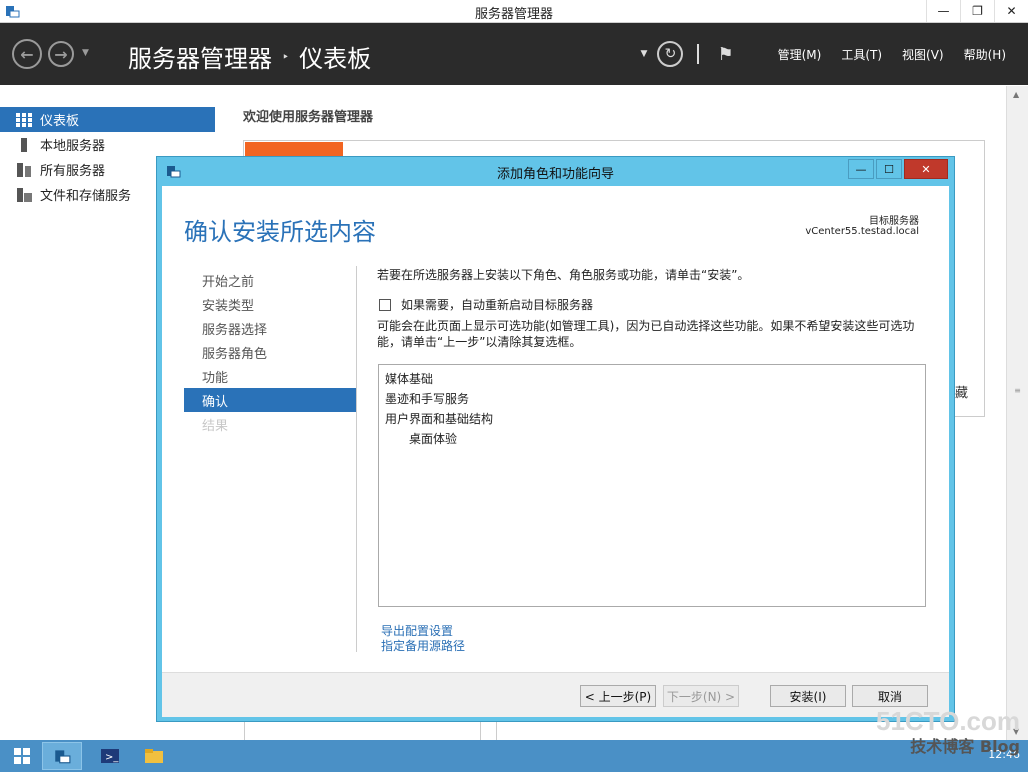 Image resolution: width=1028 pixels, height=772 pixels. Describe the element at coordinates (107, 144) in the screenshot. I see `sidebar-item-local-server: 本地服务器` at that location.